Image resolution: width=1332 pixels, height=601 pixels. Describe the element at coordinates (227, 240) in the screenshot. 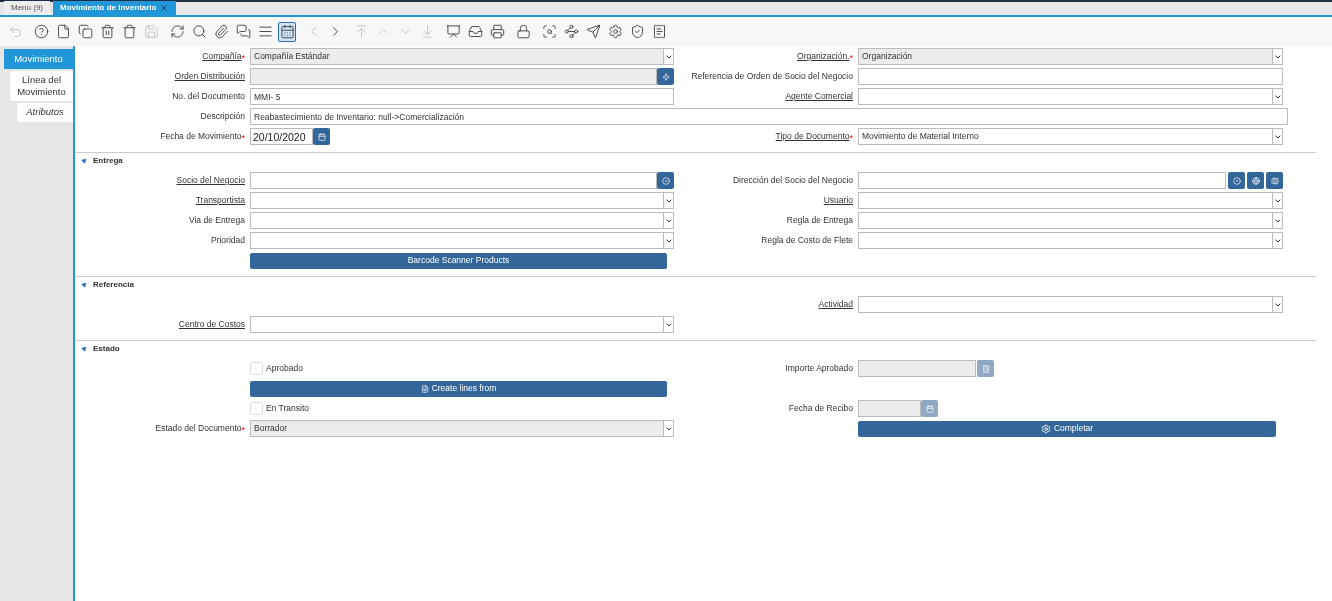

I see `field-label: Prioridad` at that location.